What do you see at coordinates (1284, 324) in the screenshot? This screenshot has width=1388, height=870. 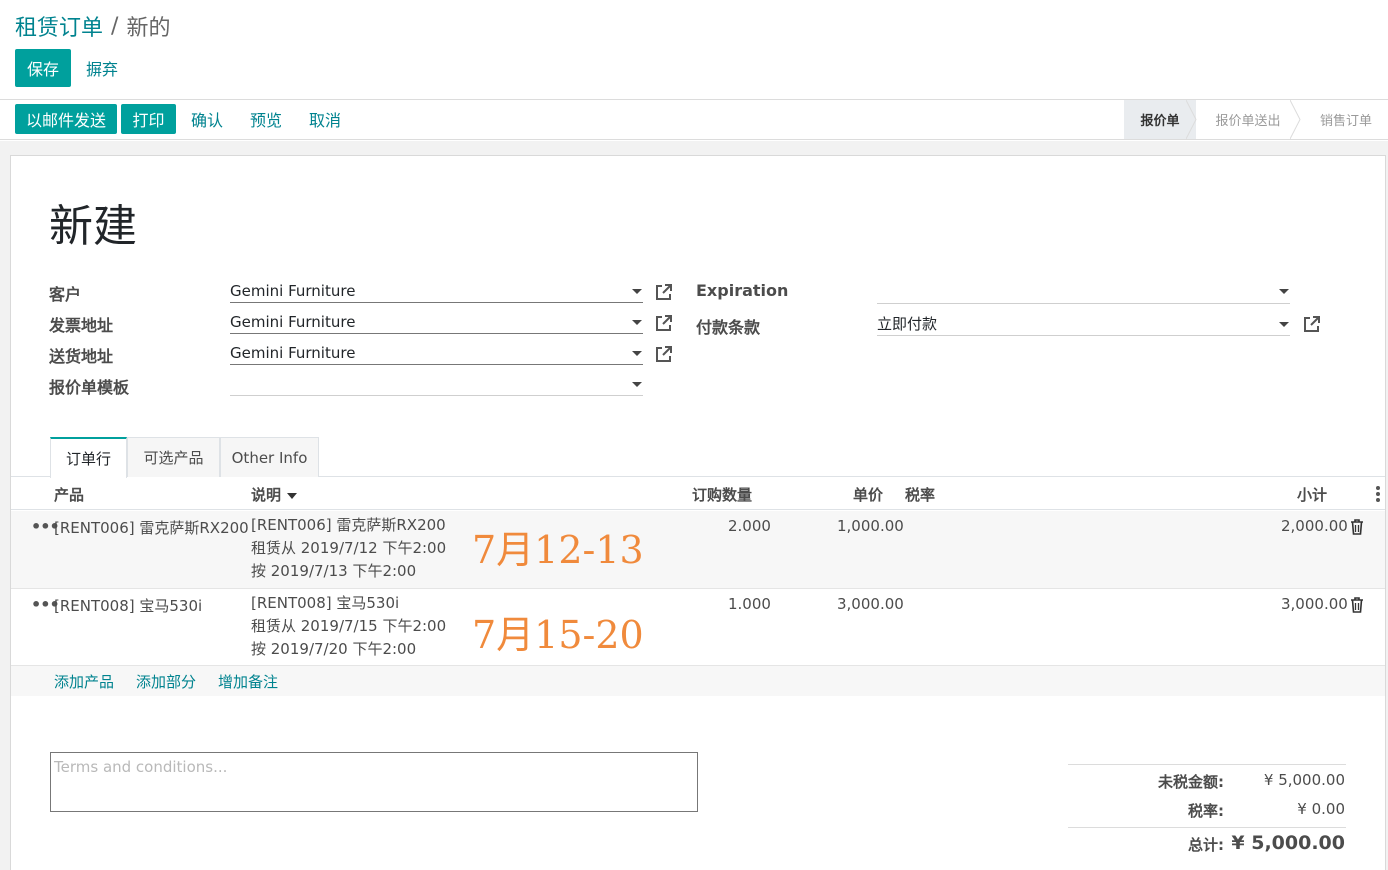 I see `payment-terms-dropdown-icon` at bounding box center [1284, 324].